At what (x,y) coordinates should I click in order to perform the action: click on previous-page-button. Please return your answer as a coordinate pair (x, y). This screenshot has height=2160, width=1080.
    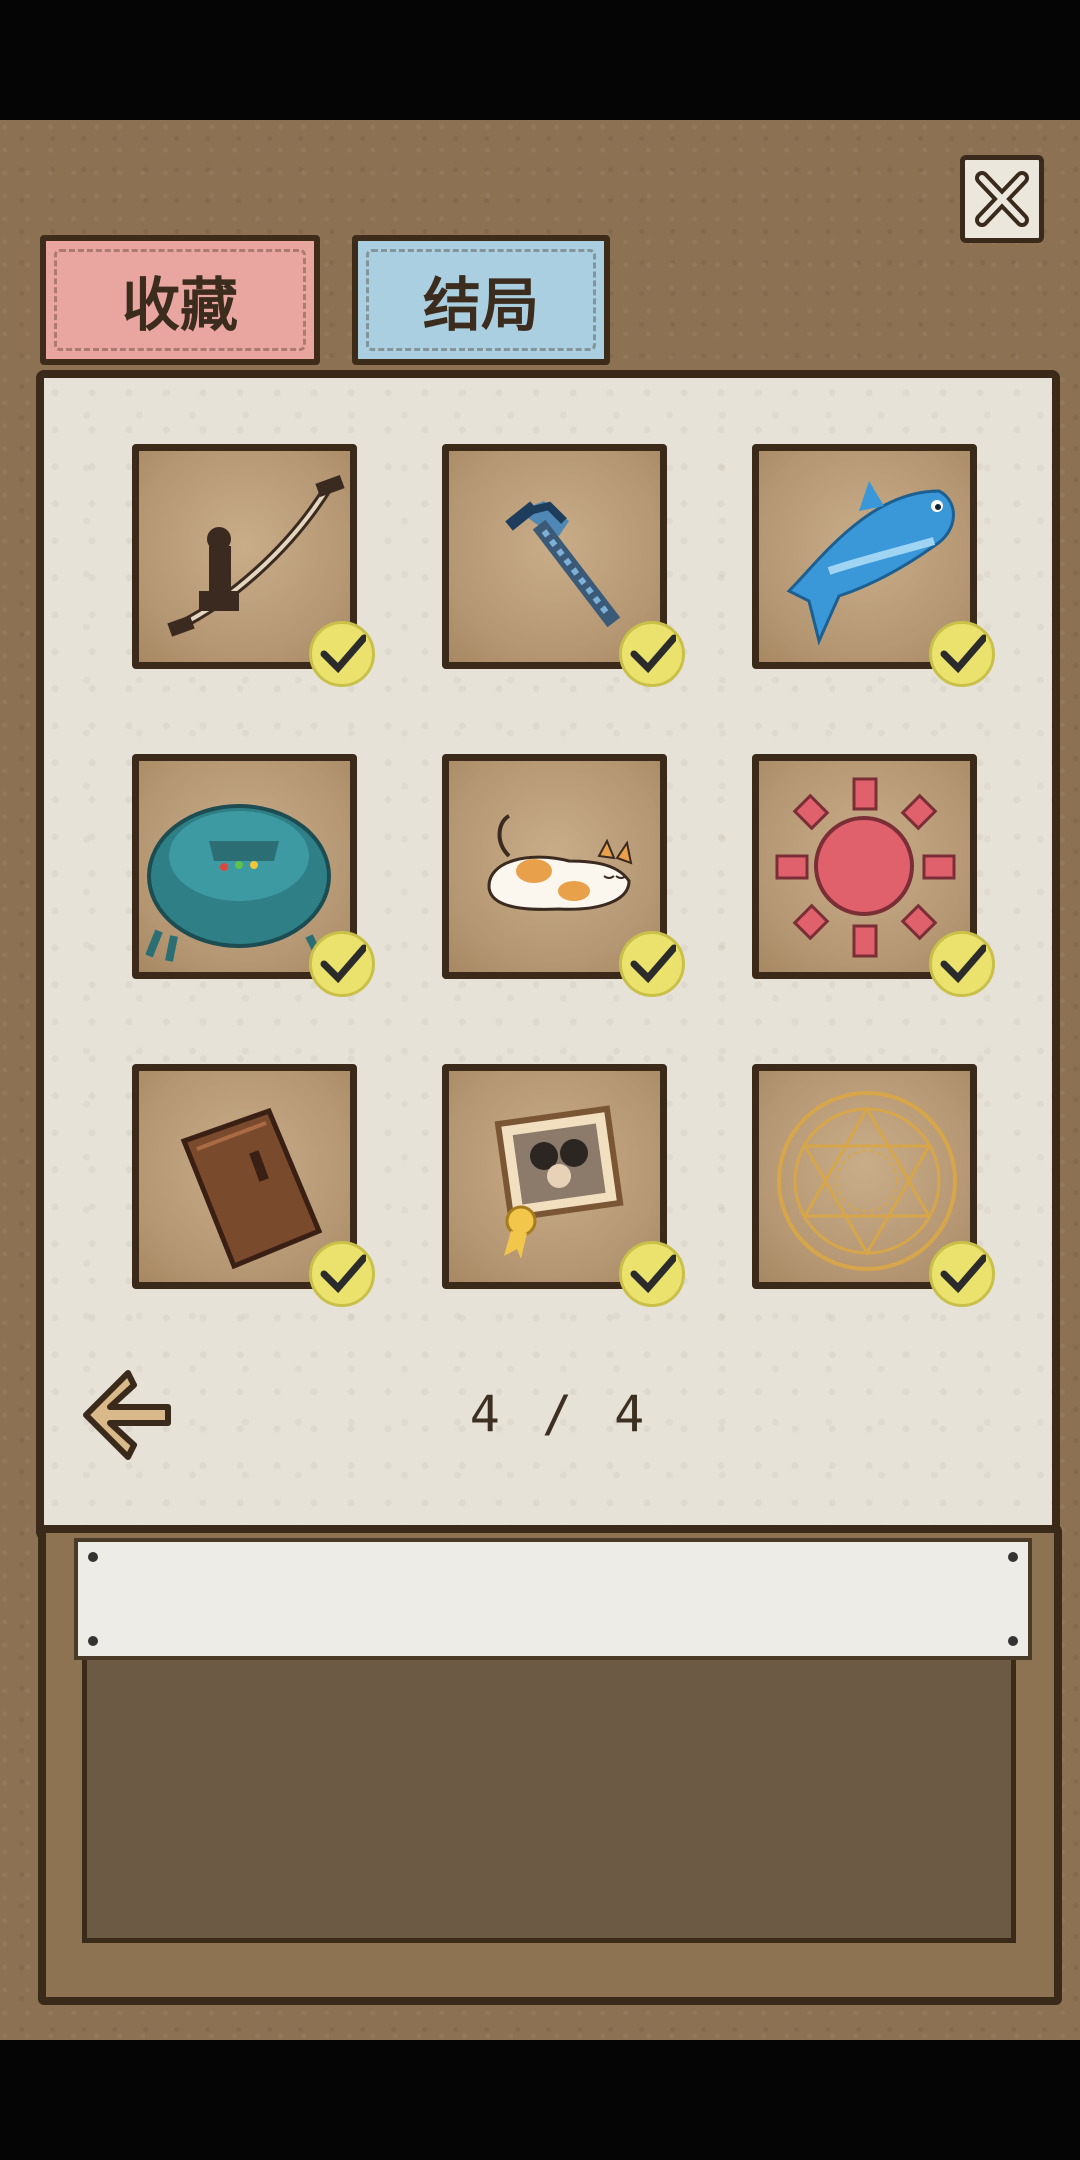
    Looking at the image, I should click on (126, 1415).